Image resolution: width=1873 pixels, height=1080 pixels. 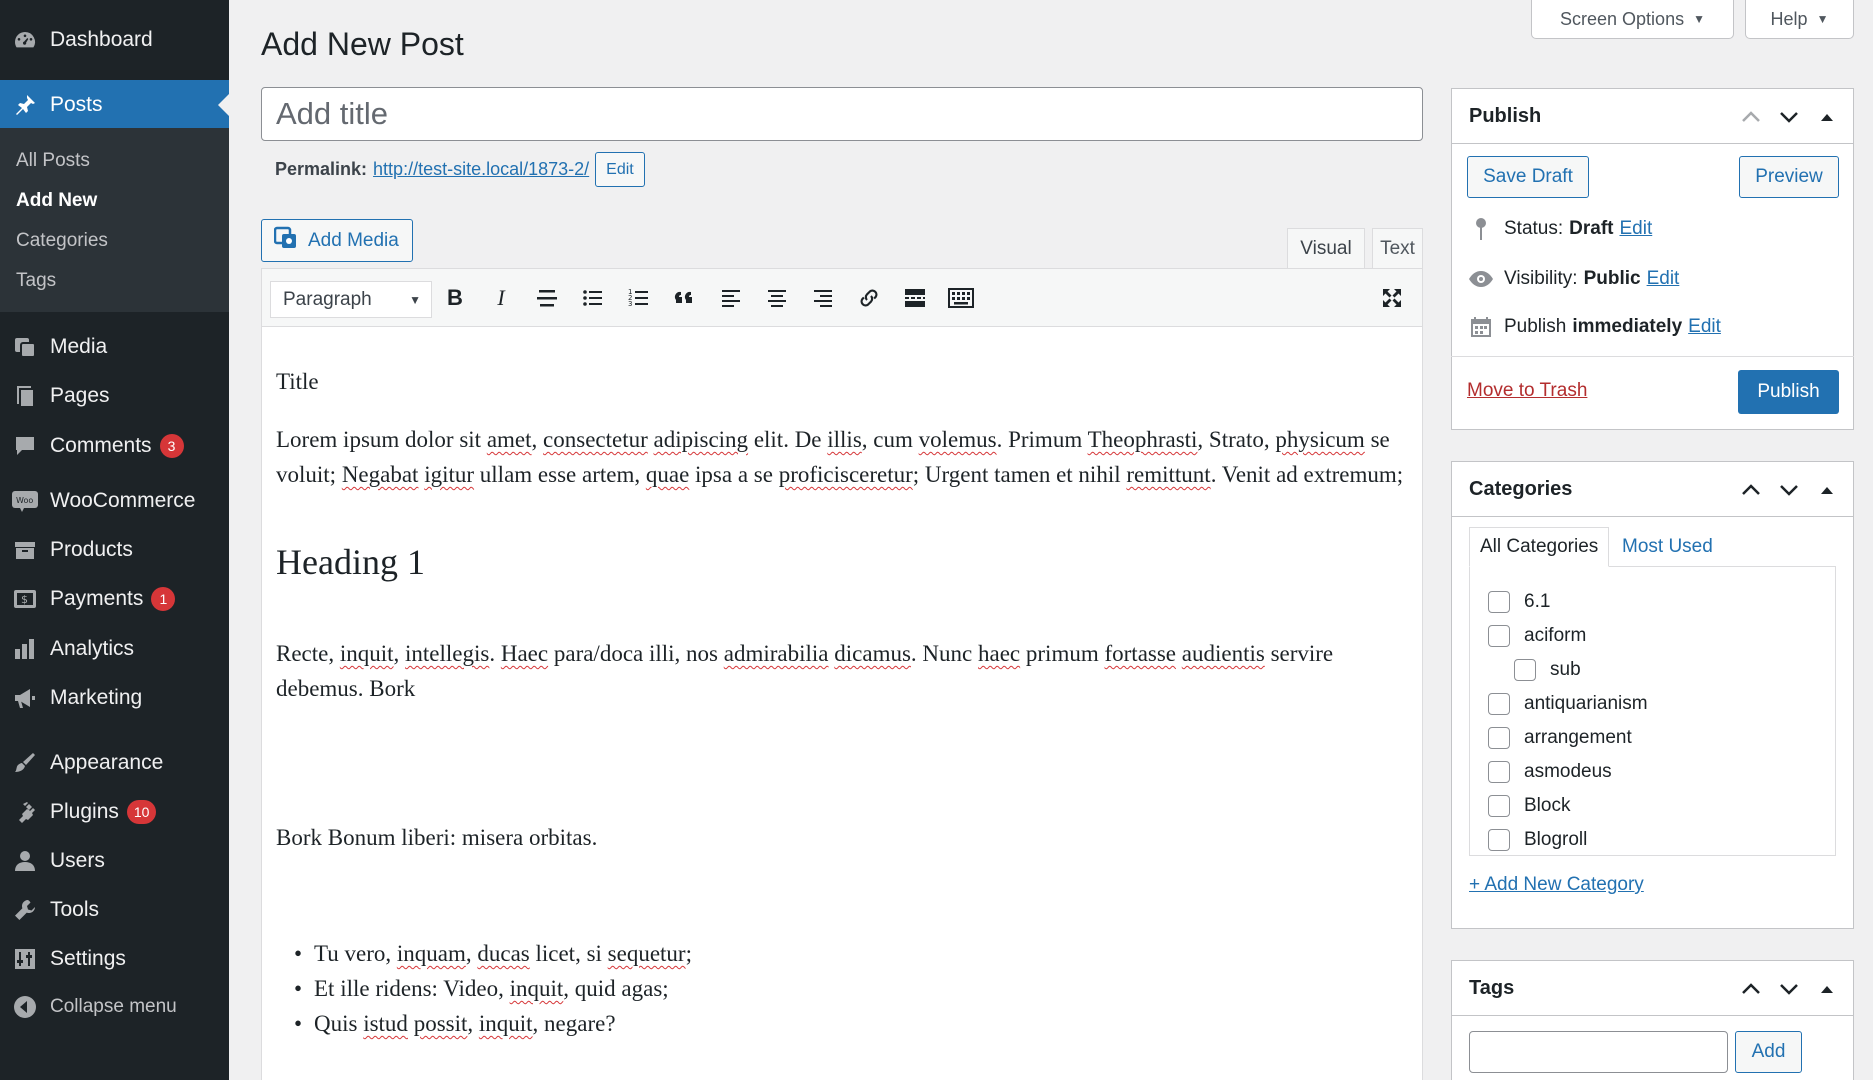 I want to click on menu-payments: $ Payments 1, so click(x=114, y=598).